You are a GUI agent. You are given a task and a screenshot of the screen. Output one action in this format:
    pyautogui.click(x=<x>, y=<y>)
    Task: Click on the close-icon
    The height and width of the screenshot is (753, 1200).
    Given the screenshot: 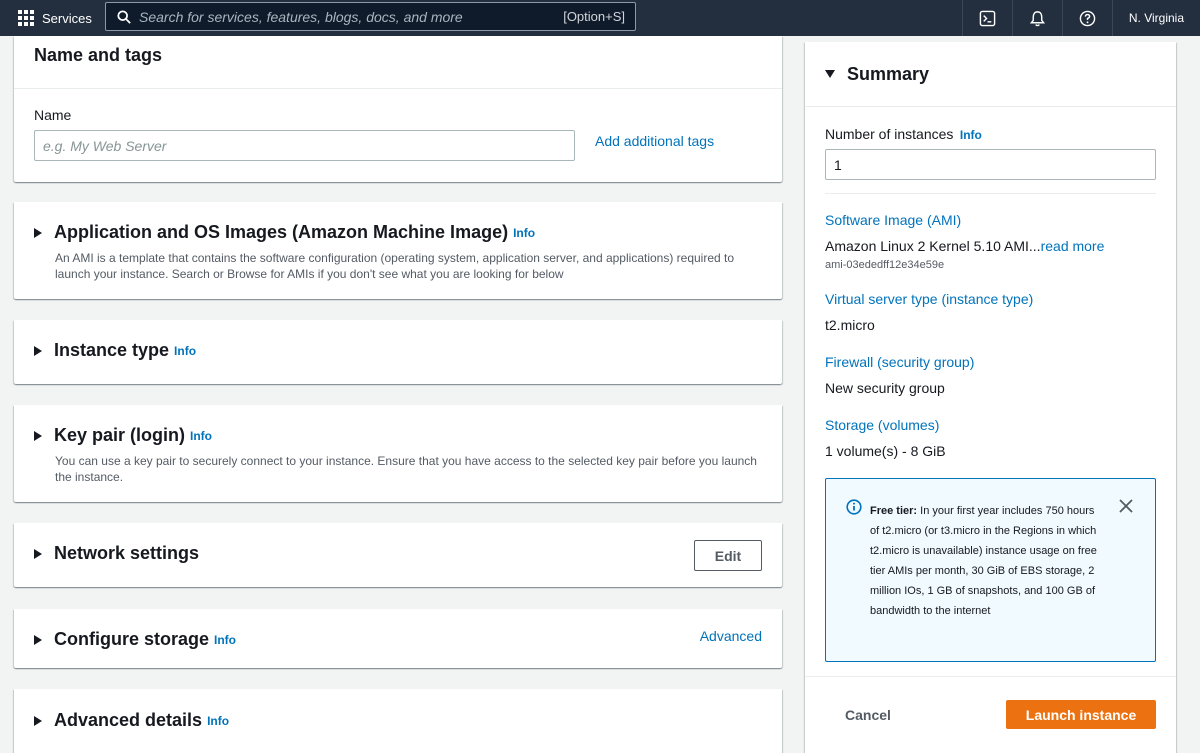 What is the action you would take?
    pyautogui.click(x=1126, y=506)
    